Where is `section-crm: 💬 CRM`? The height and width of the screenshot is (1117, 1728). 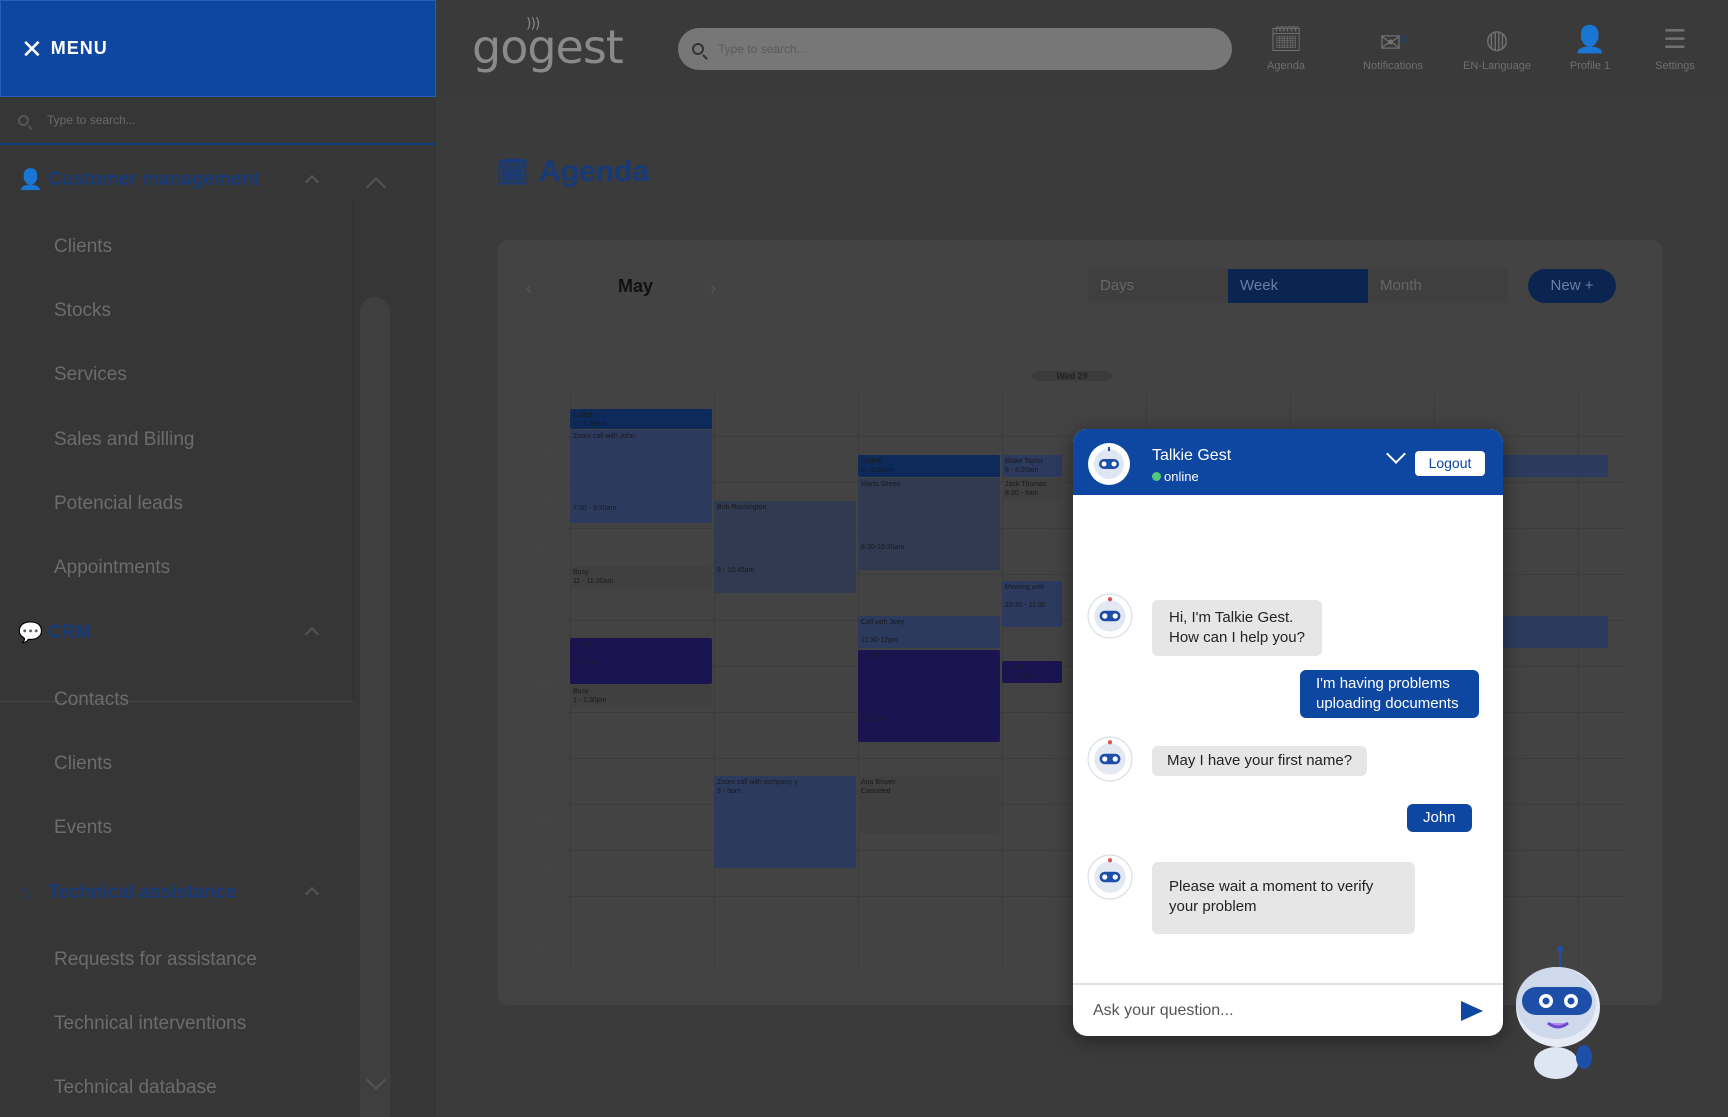
section-crm: 💬 CRM is located at coordinates (54, 632).